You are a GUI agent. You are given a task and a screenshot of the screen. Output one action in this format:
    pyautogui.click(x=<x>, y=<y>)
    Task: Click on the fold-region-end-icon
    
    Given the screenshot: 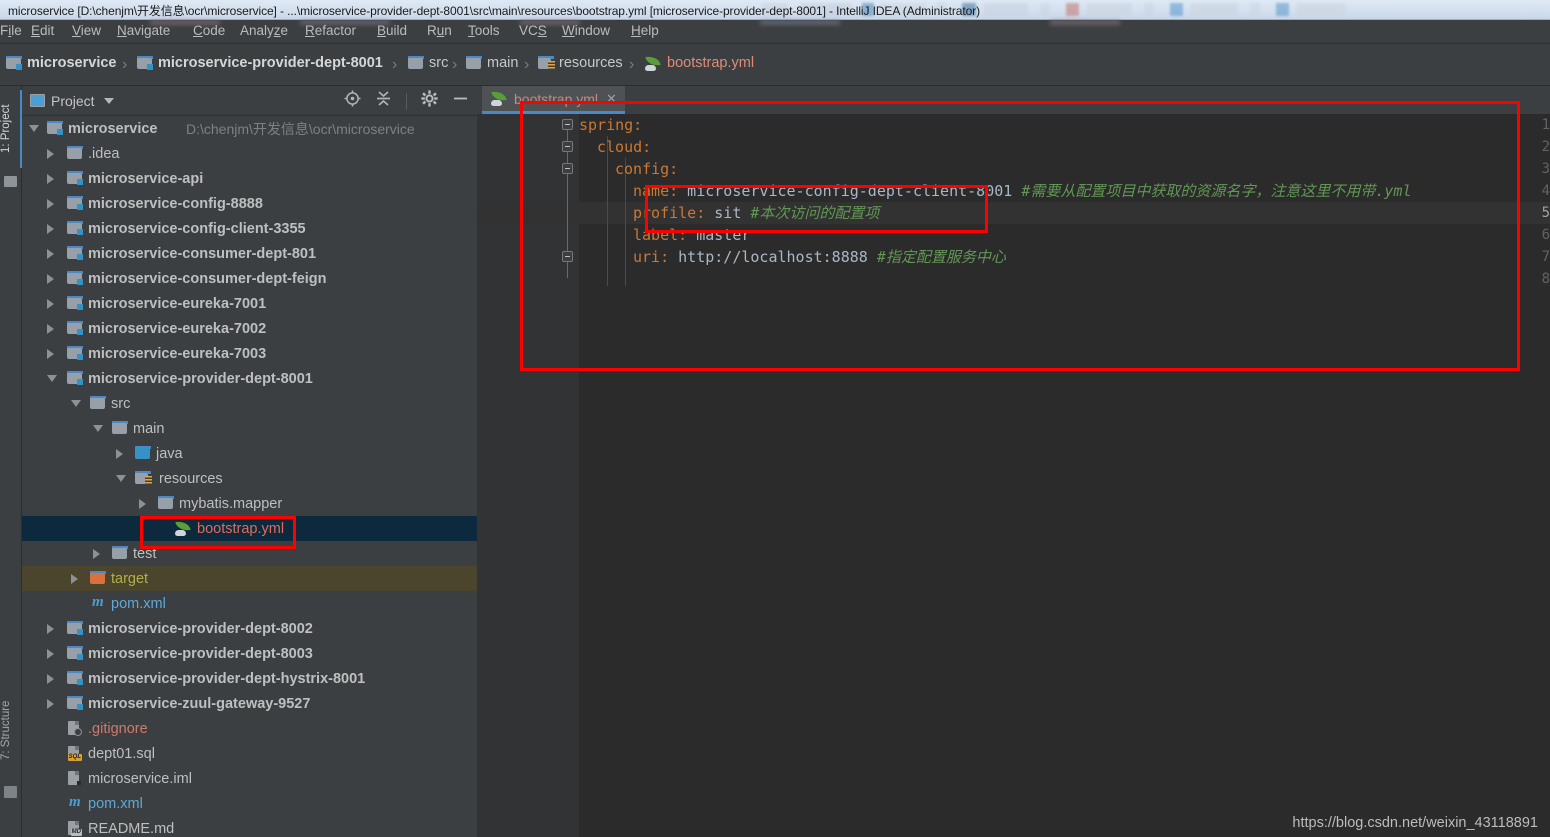 What is the action you would take?
    pyautogui.click(x=567, y=256)
    